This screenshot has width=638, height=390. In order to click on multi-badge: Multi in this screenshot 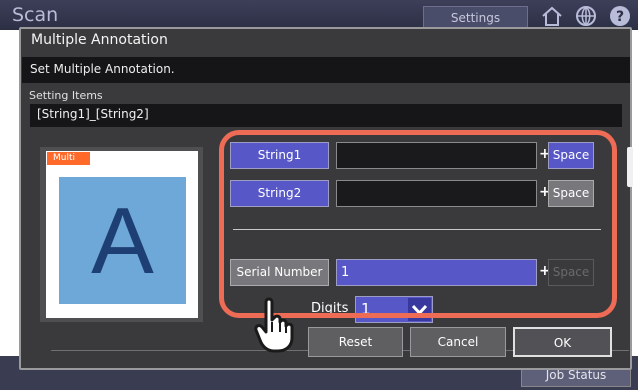, I will do `click(68, 158)`.